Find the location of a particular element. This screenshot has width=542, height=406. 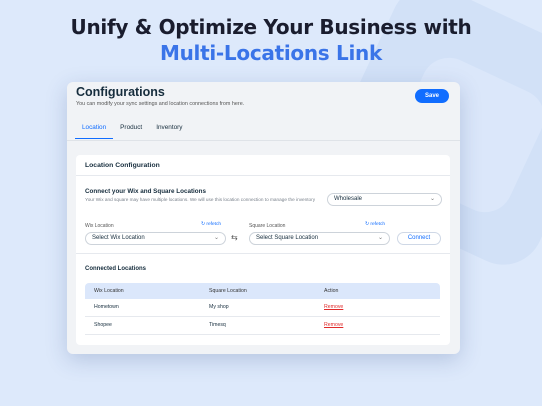

wix-refetch-link: ↻ refetch is located at coordinates (211, 224).